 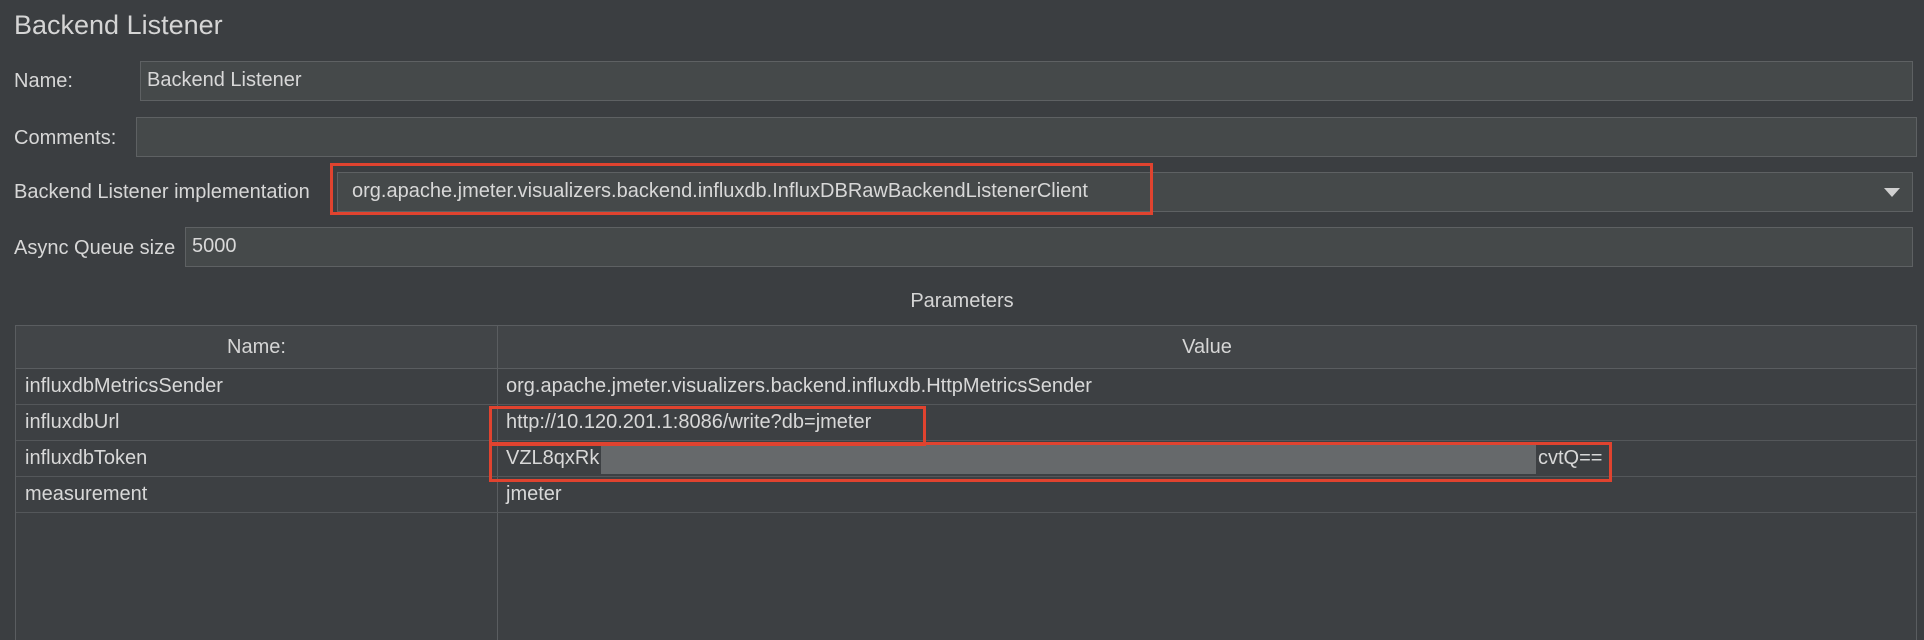 What do you see at coordinates (1026, 137) in the screenshot?
I see `comments-field` at bounding box center [1026, 137].